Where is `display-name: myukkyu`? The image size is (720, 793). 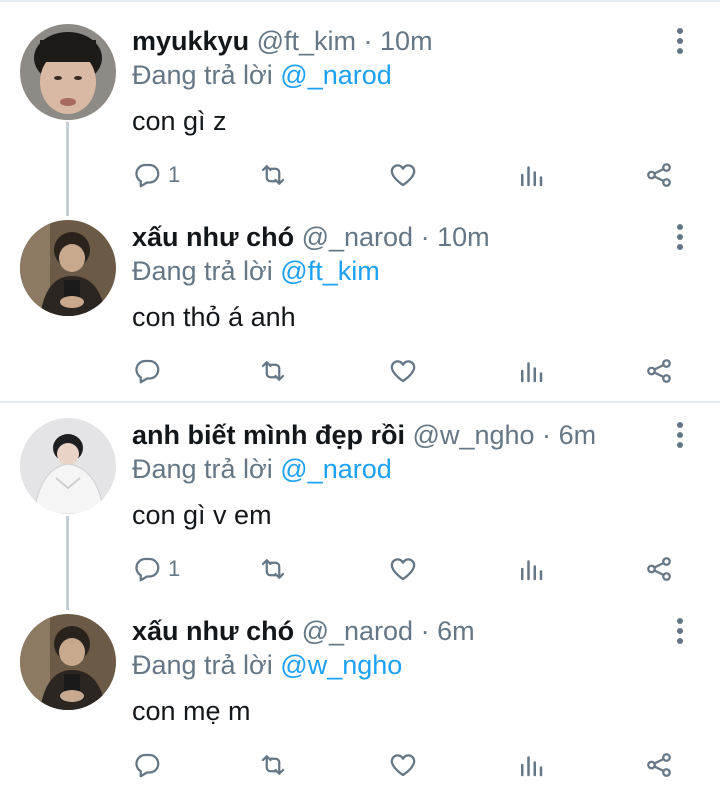 display-name: myukkyu is located at coordinates (190, 41).